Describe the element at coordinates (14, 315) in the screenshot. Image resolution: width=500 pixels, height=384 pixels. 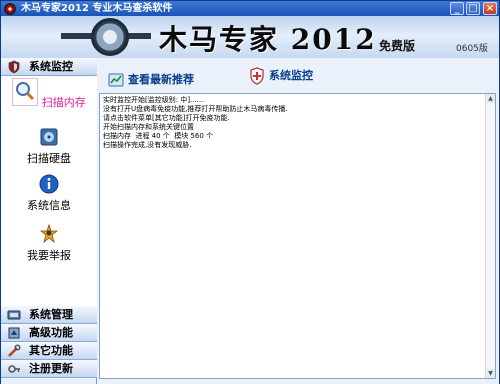
I see `system-manage-icon` at that location.